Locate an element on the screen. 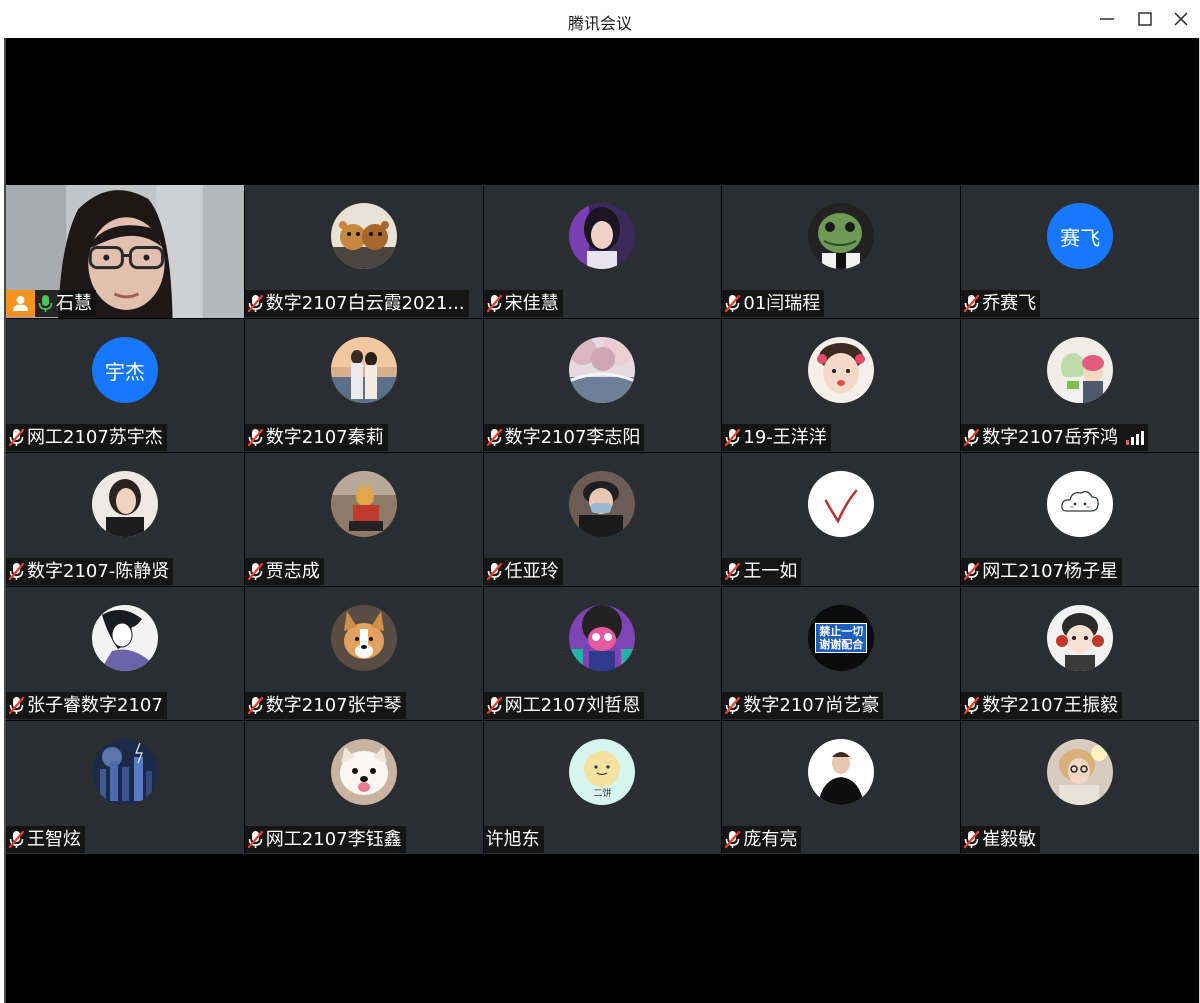 The width and height of the screenshot is (1200, 1003). participant-label: 乔赛飞 is located at coordinates (1001, 303).